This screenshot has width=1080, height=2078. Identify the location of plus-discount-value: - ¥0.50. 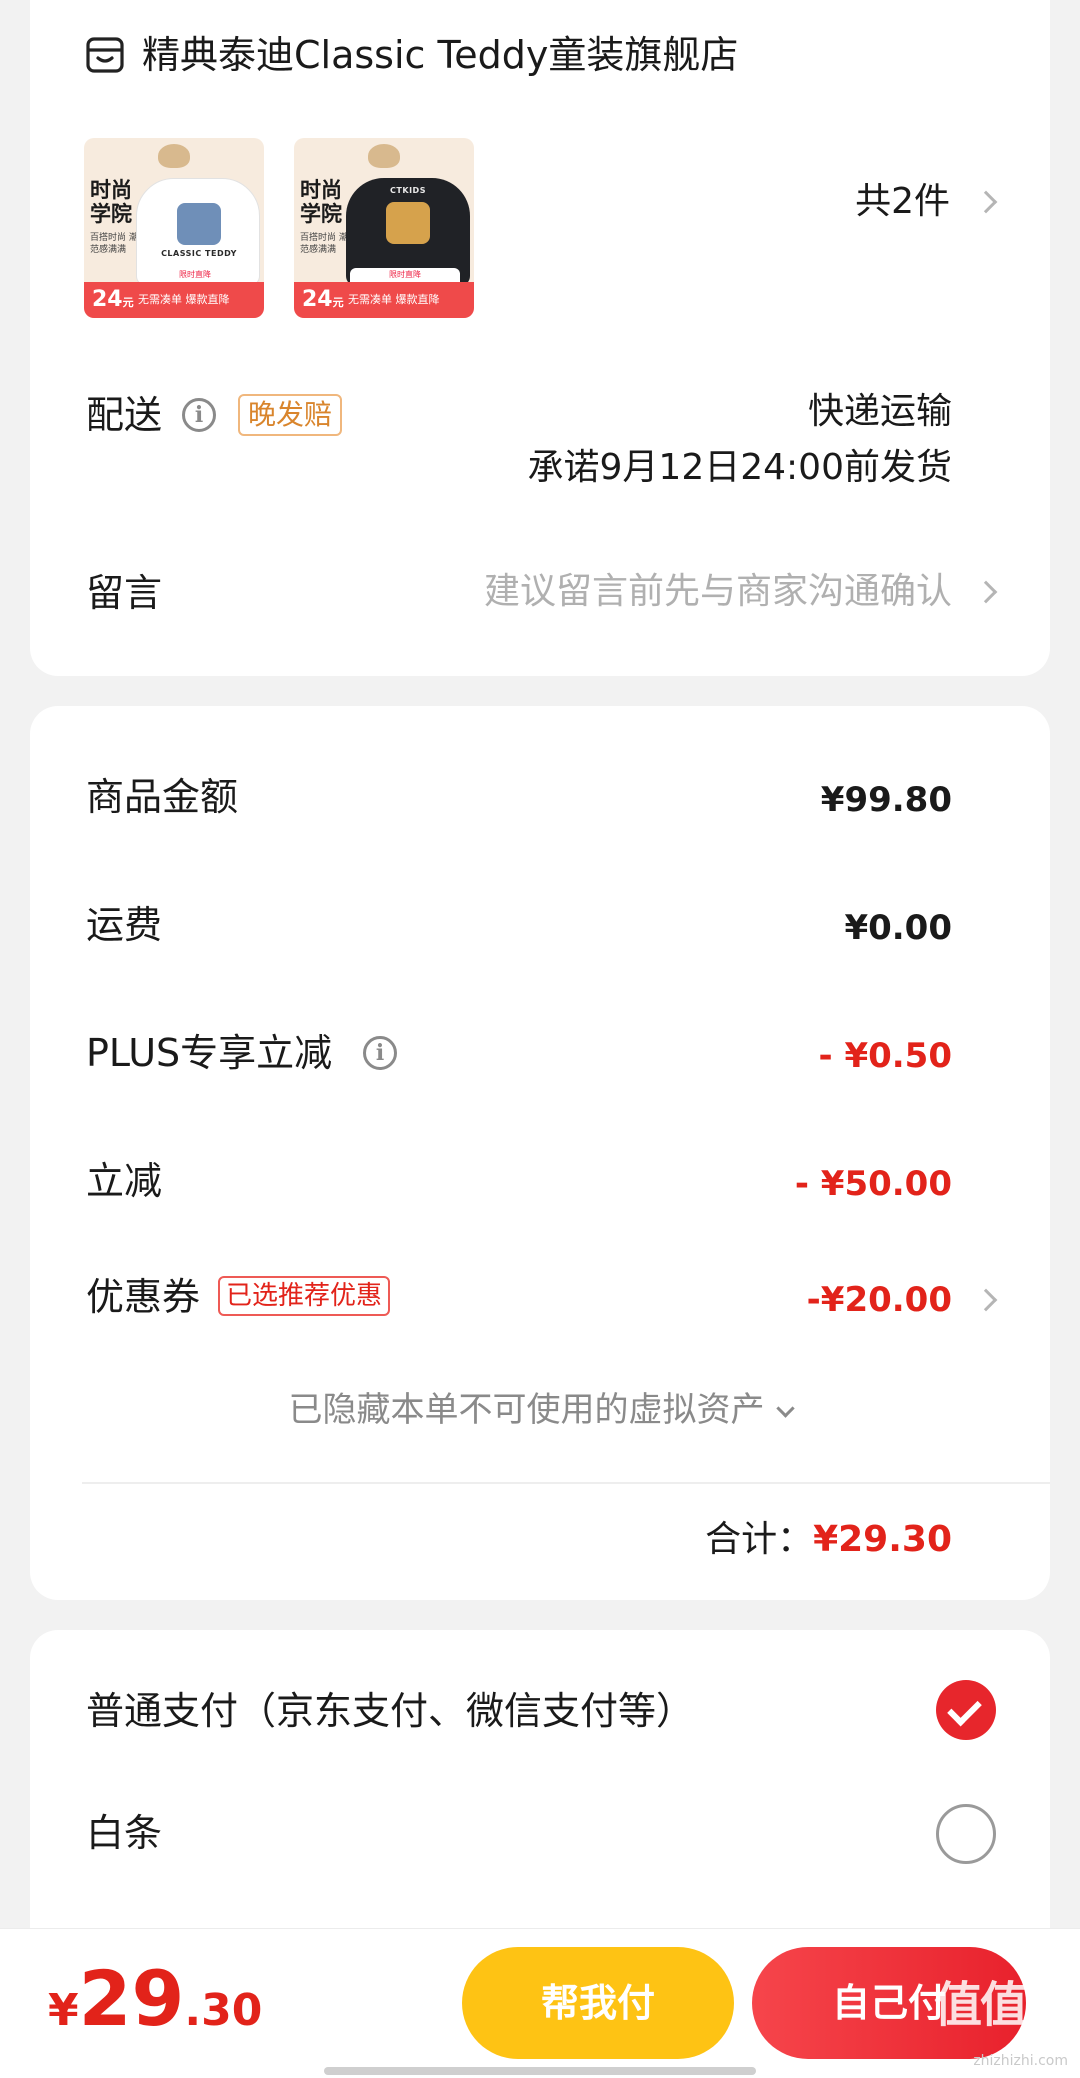
(885, 1056).